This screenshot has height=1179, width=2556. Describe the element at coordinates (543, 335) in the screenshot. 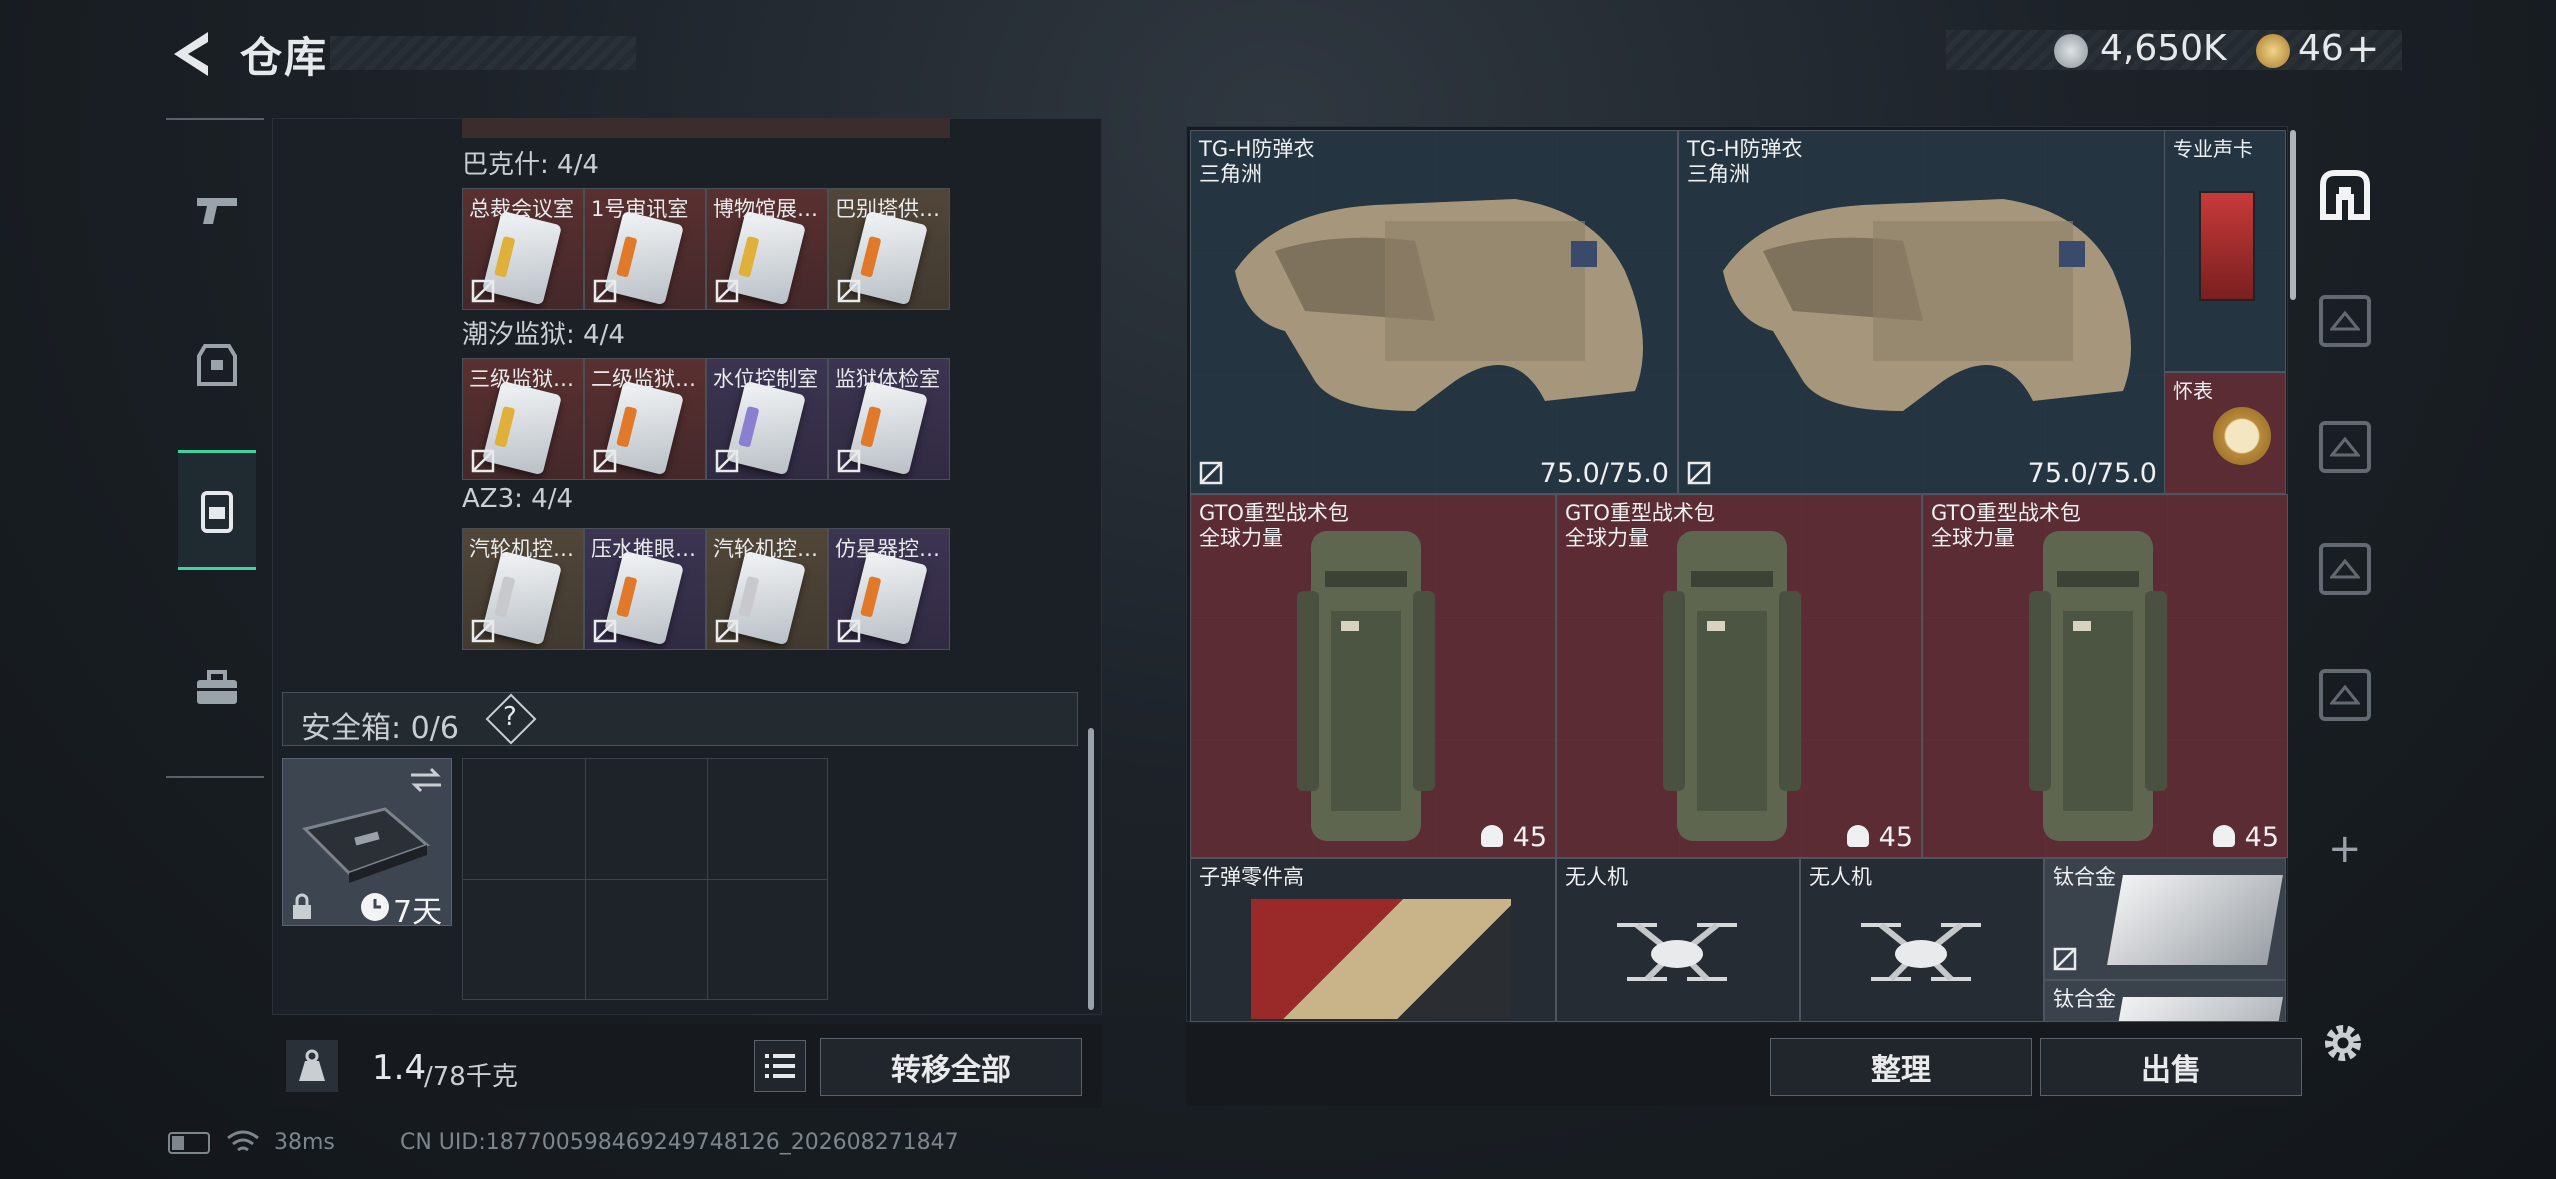

I see `section-title: 潮汐监狱: 4/4` at that location.